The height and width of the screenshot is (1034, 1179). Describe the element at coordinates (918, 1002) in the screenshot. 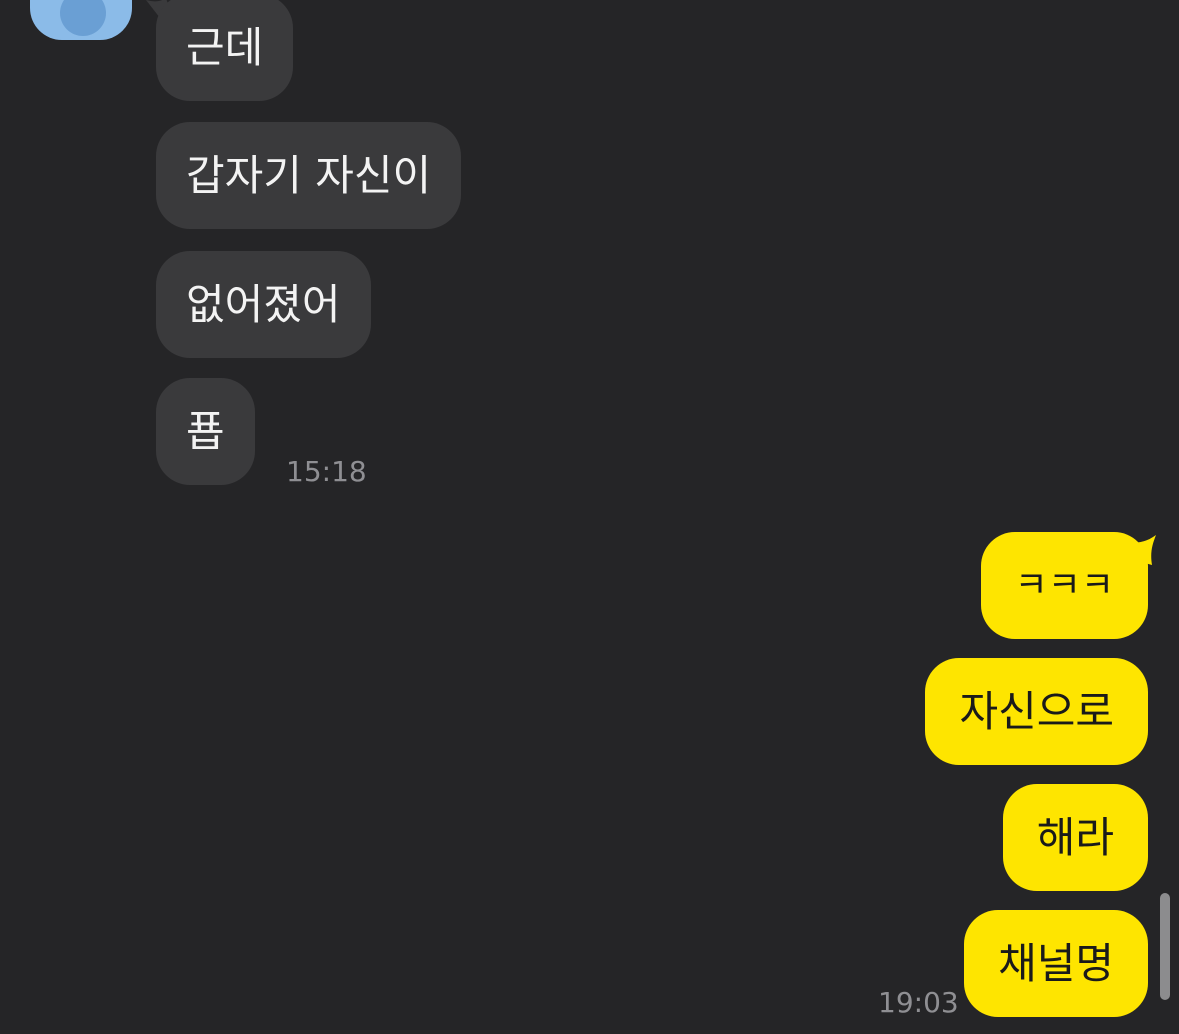

I see `outgoing-timestamp: 19:03` at that location.